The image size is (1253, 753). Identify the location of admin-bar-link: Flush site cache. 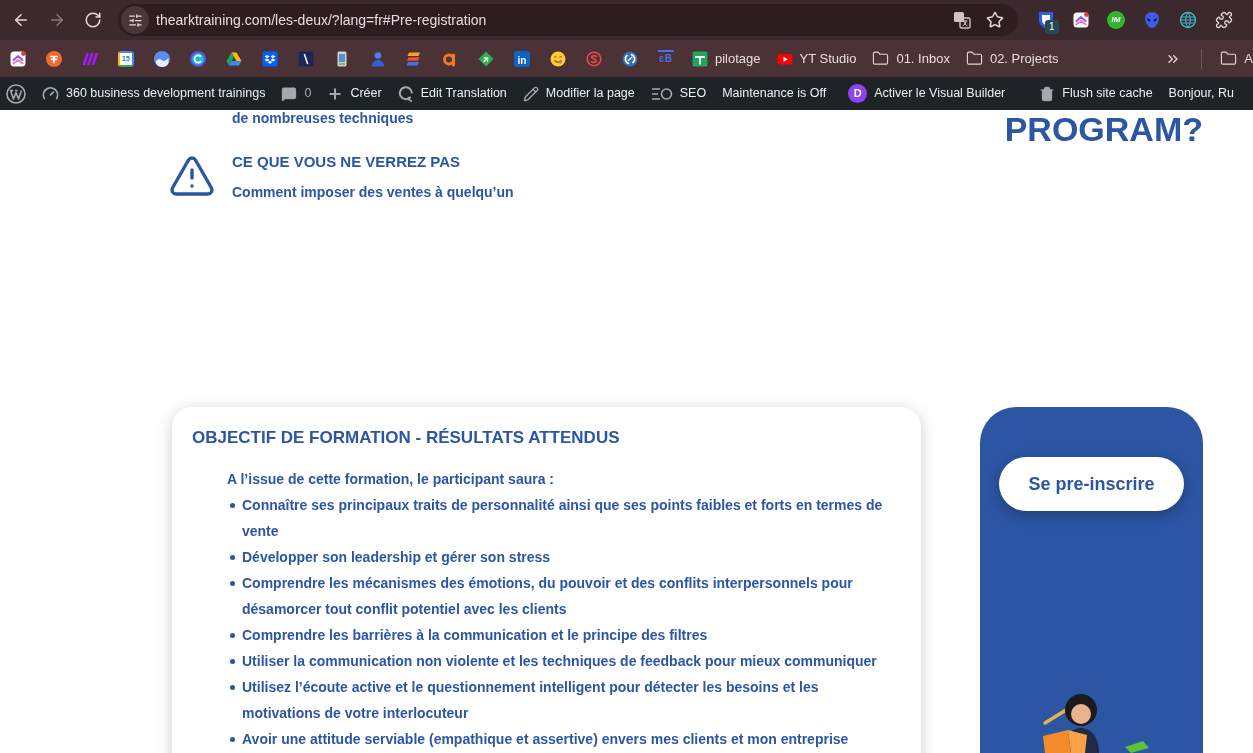
(1096, 93).